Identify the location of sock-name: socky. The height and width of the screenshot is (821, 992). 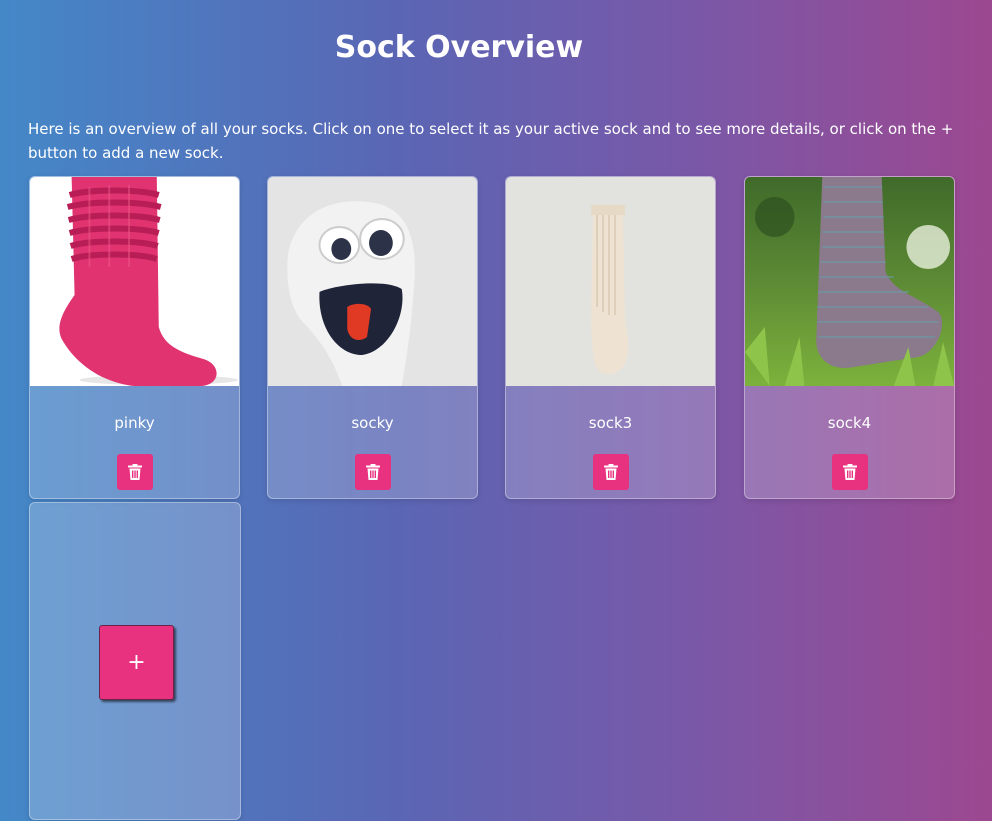
(372, 423).